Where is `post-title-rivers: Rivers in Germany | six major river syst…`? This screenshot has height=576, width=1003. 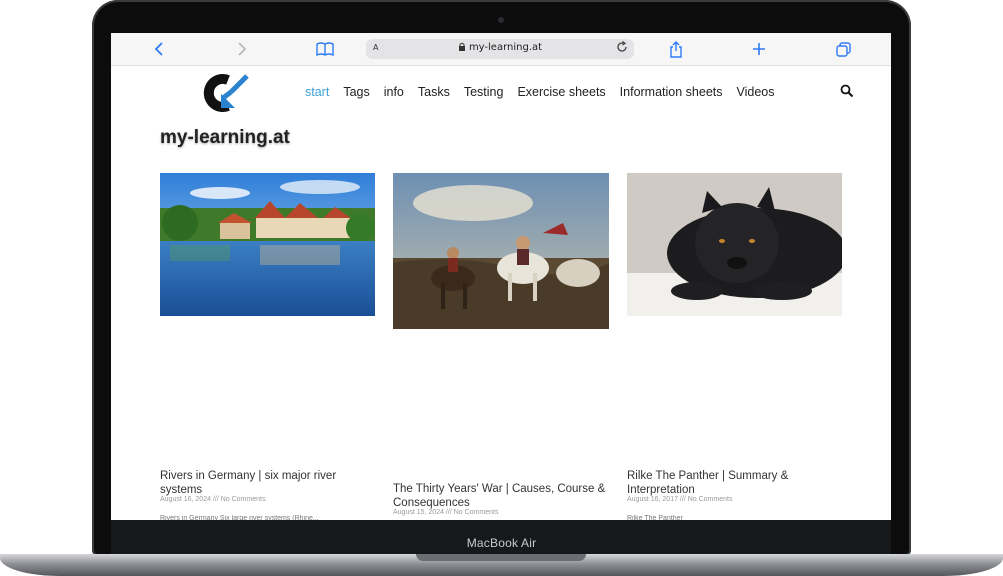
post-title-rivers: Rivers in Germany | six major river syst… is located at coordinates (267, 483).